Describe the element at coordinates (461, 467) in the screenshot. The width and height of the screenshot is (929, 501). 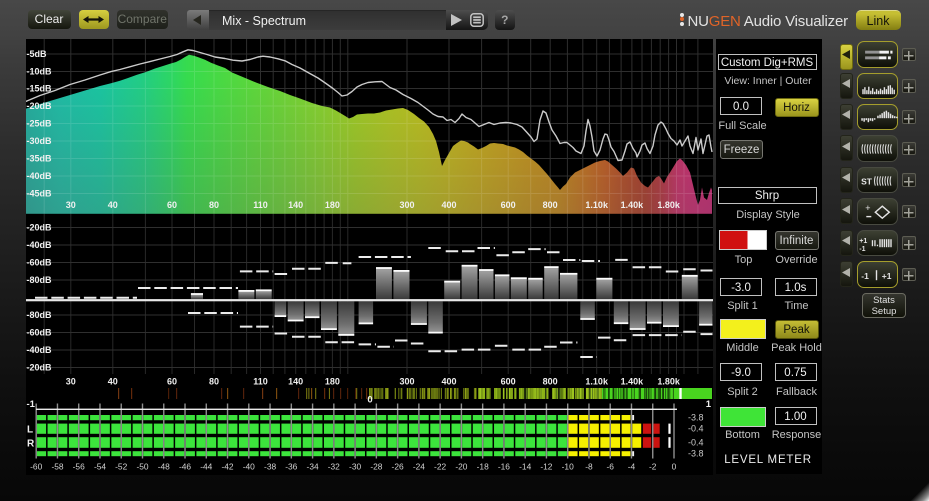
I see `svg-text: -20` at that location.